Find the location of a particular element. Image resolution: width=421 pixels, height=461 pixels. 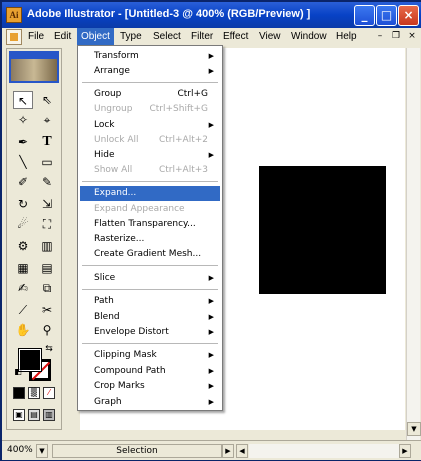

warp-tool-icon: ☄ is located at coordinates (23, 224).